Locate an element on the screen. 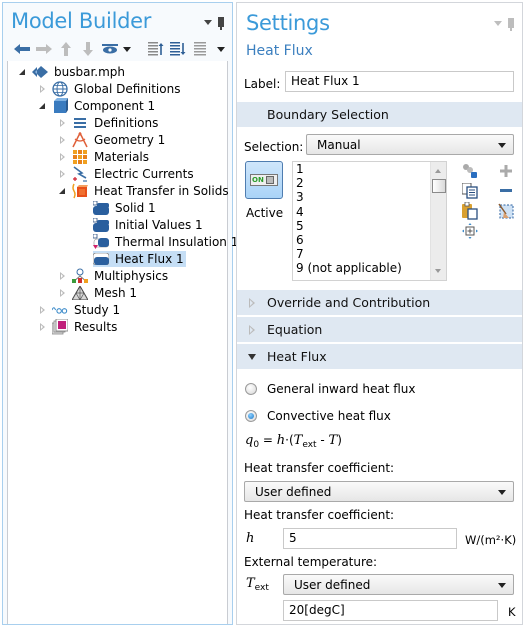  arrow-left-icon is located at coordinates (22, 49).